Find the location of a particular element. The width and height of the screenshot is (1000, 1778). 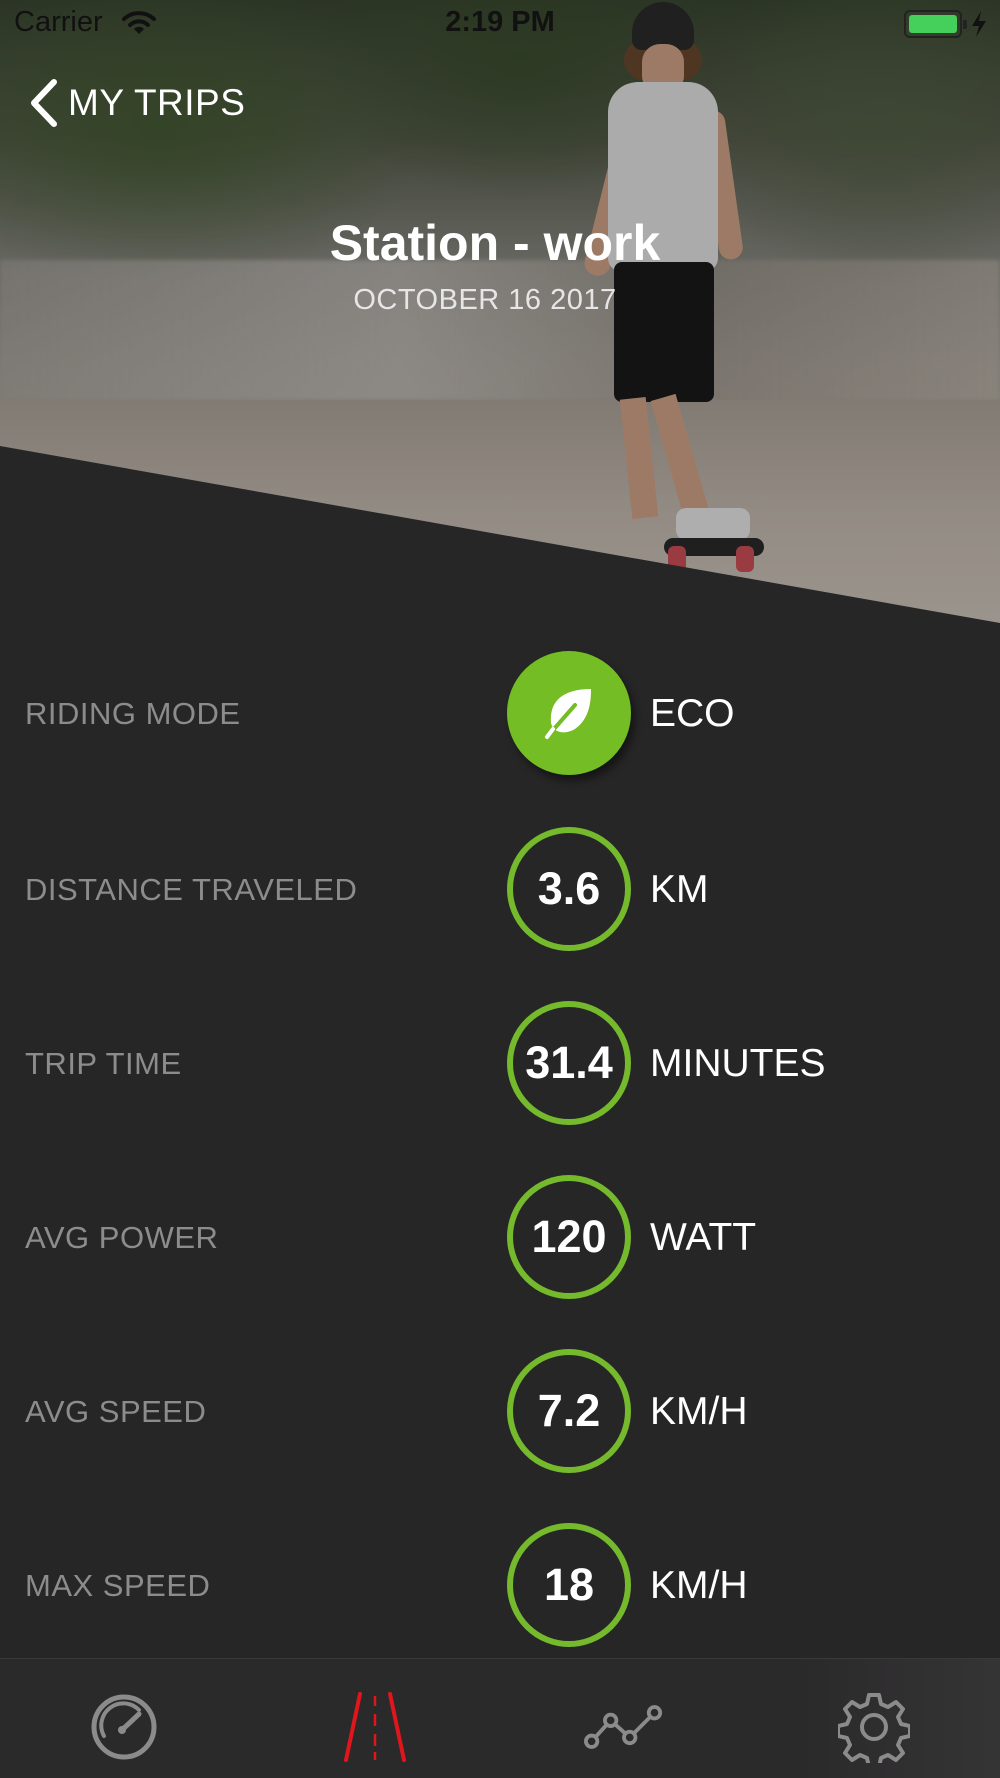

trip-title: Station - work is located at coordinates (495, 243).